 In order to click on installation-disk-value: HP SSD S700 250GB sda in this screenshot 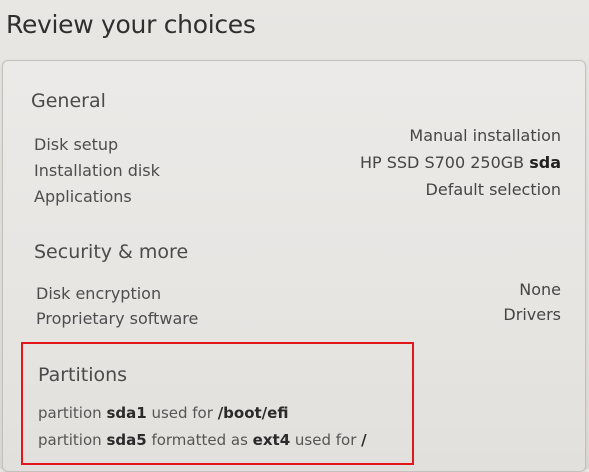, I will do `click(460, 162)`.